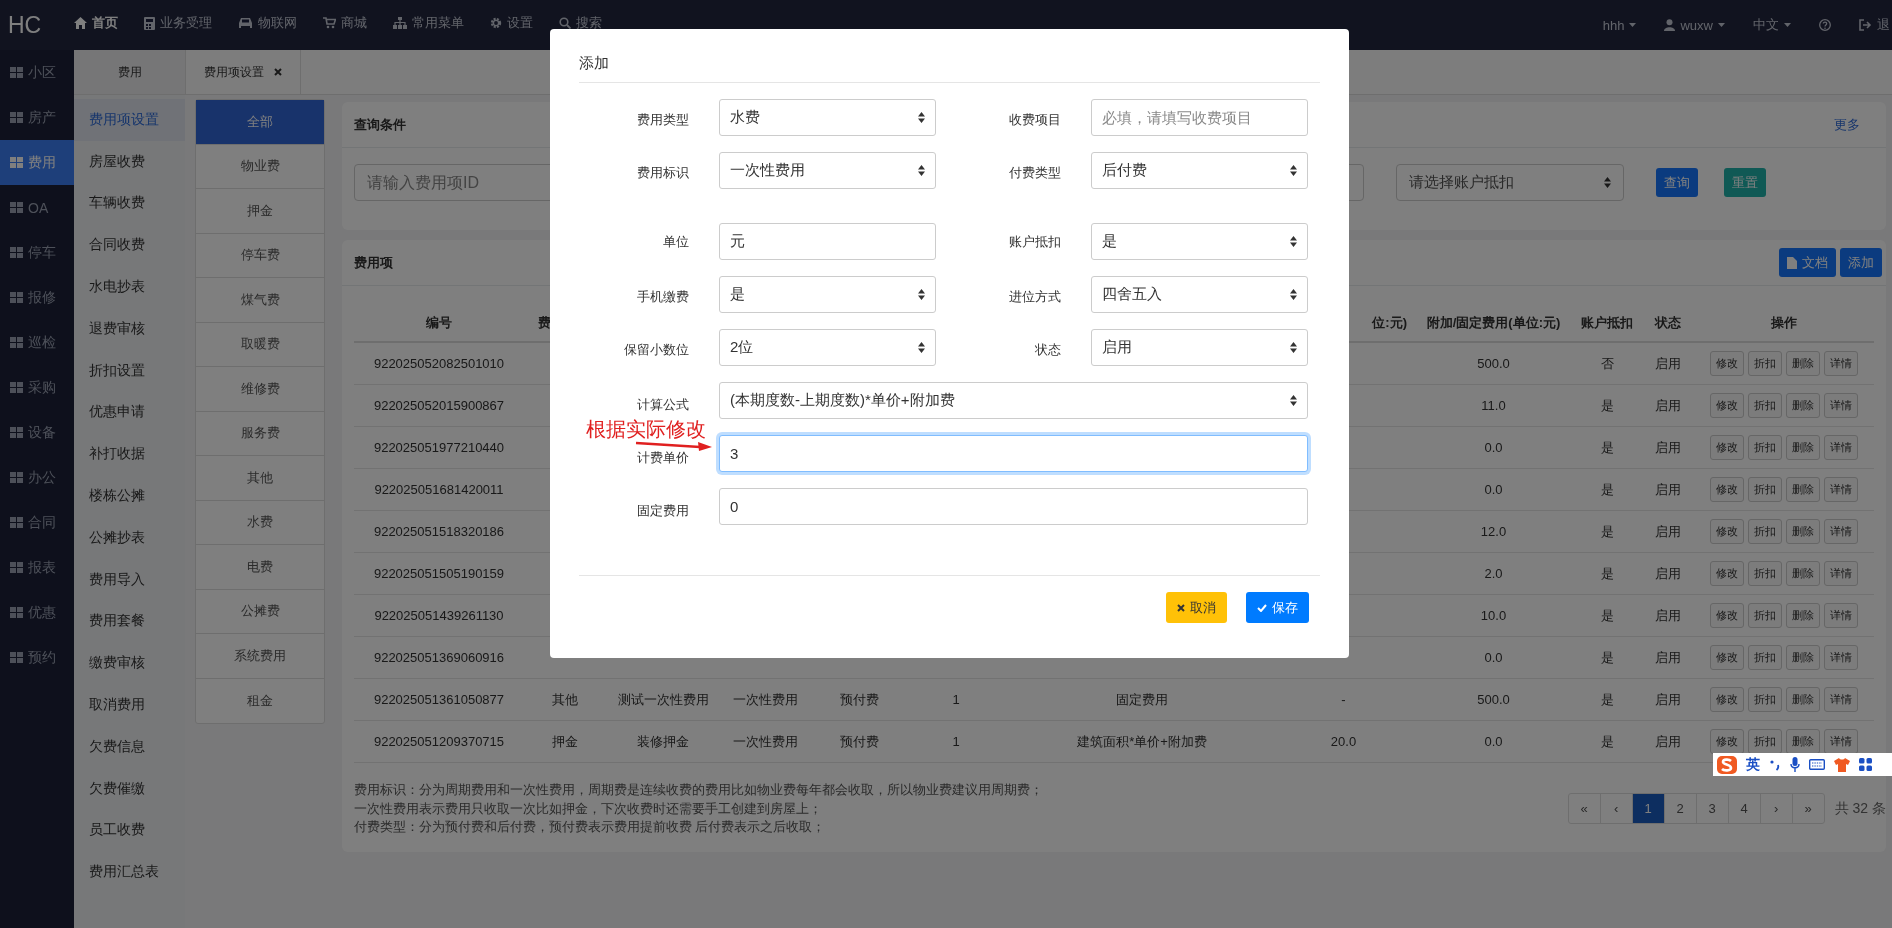 Image resolution: width=1892 pixels, height=928 pixels. Describe the element at coordinates (1493, 531) in the screenshot. I see `table-cell: 12.0` at that location.